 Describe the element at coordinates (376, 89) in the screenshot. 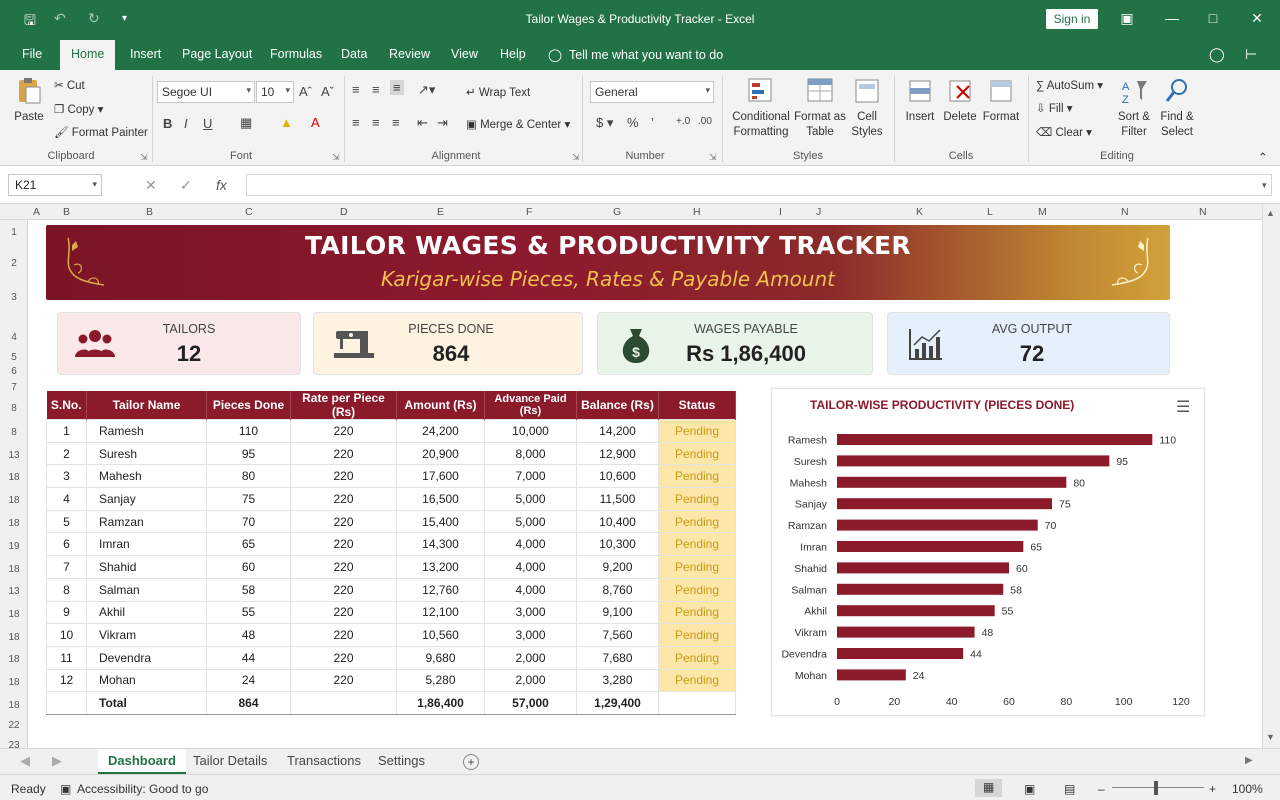

I see `align-middle-icon: ≡` at that location.